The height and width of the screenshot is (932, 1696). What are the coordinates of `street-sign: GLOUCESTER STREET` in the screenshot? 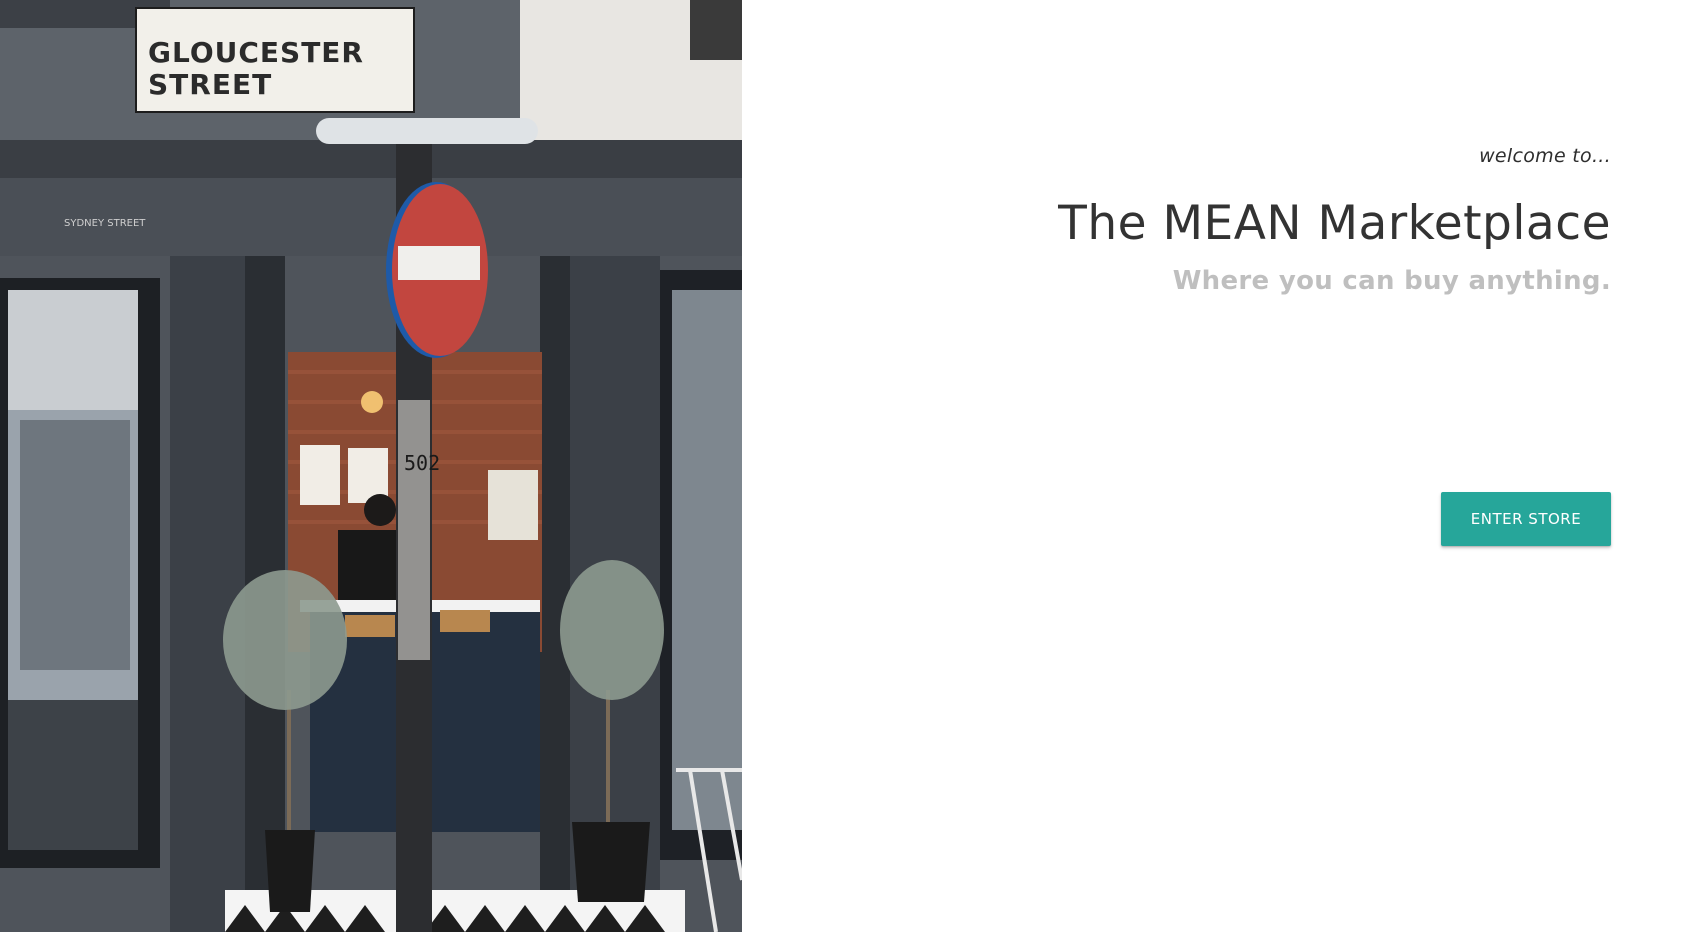 It's located at (275, 60).